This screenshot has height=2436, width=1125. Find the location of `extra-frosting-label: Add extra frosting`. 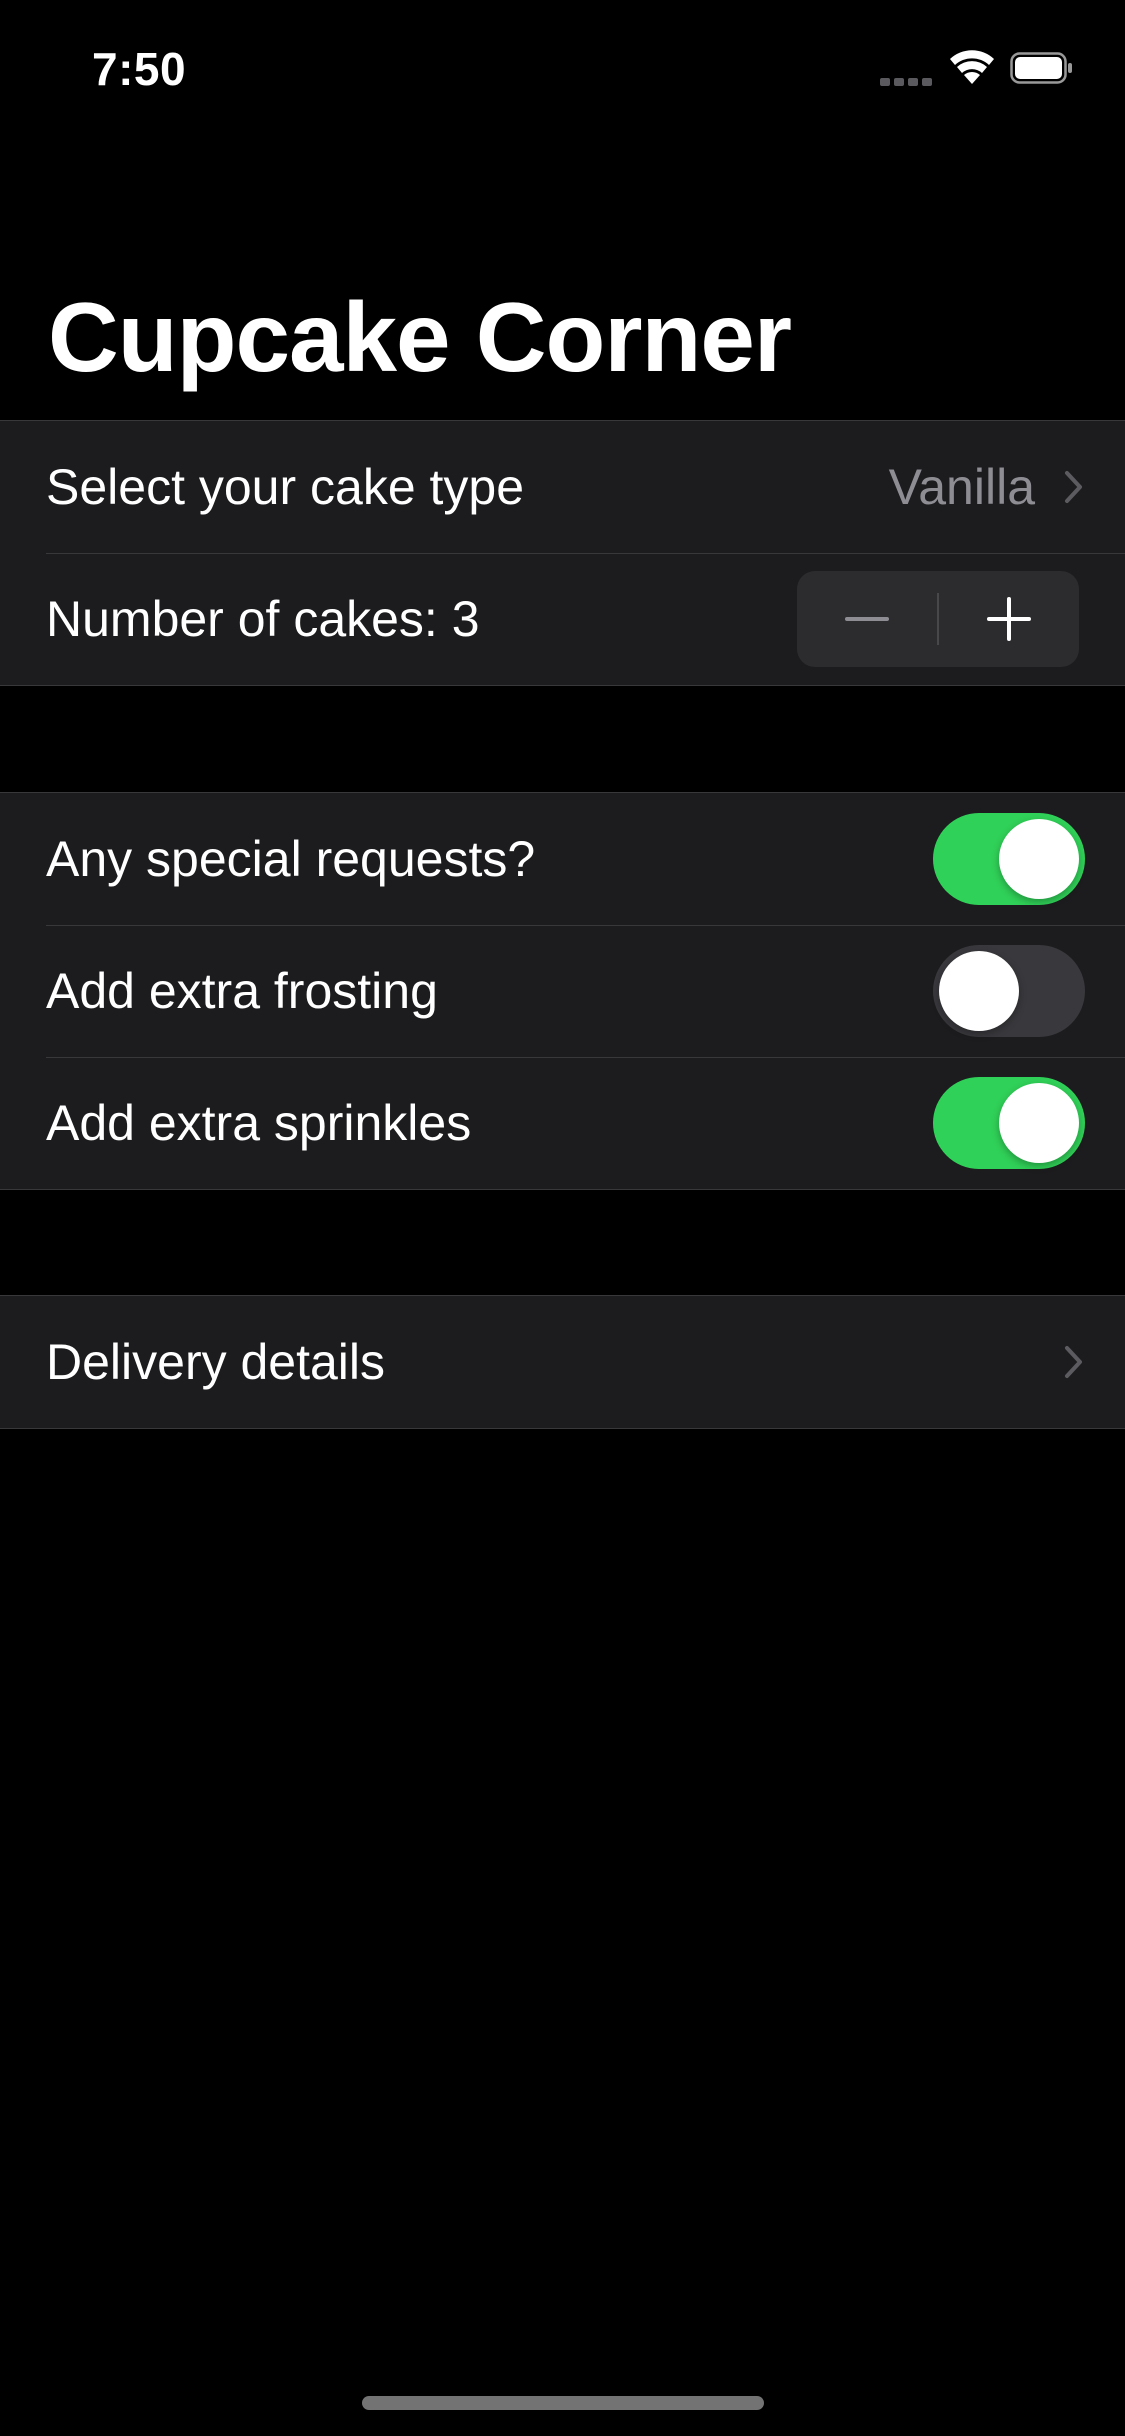

extra-frosting-label: Add extra frosting is located at coordinates (242, 991).